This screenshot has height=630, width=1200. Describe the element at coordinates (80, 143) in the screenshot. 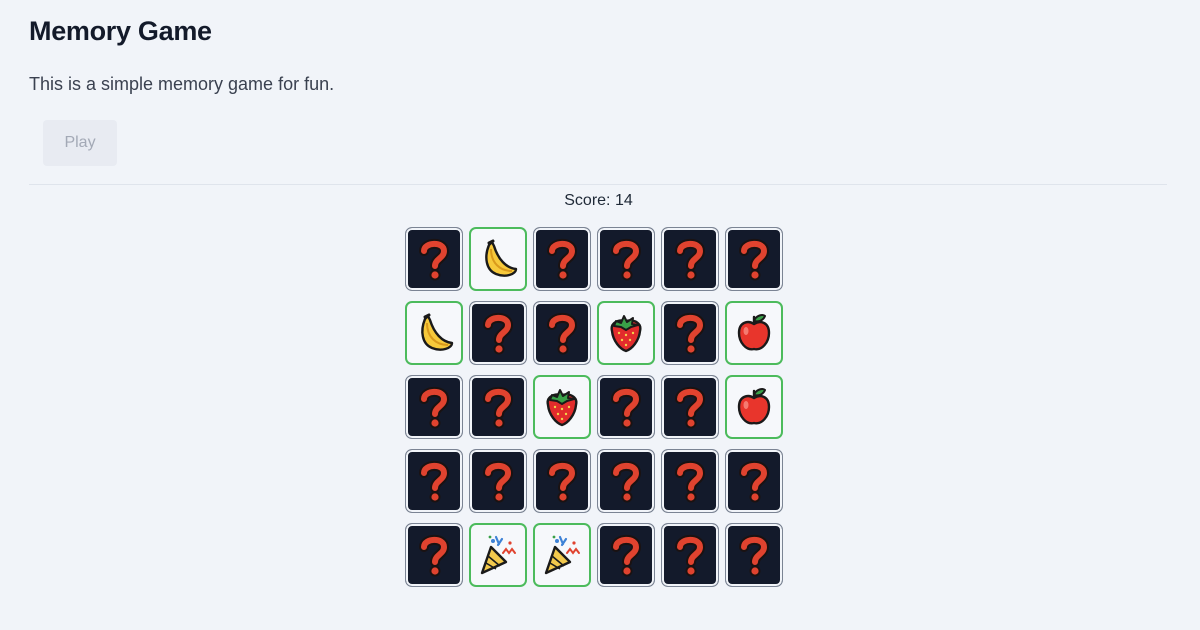

I see `play-button: Play` at that location.